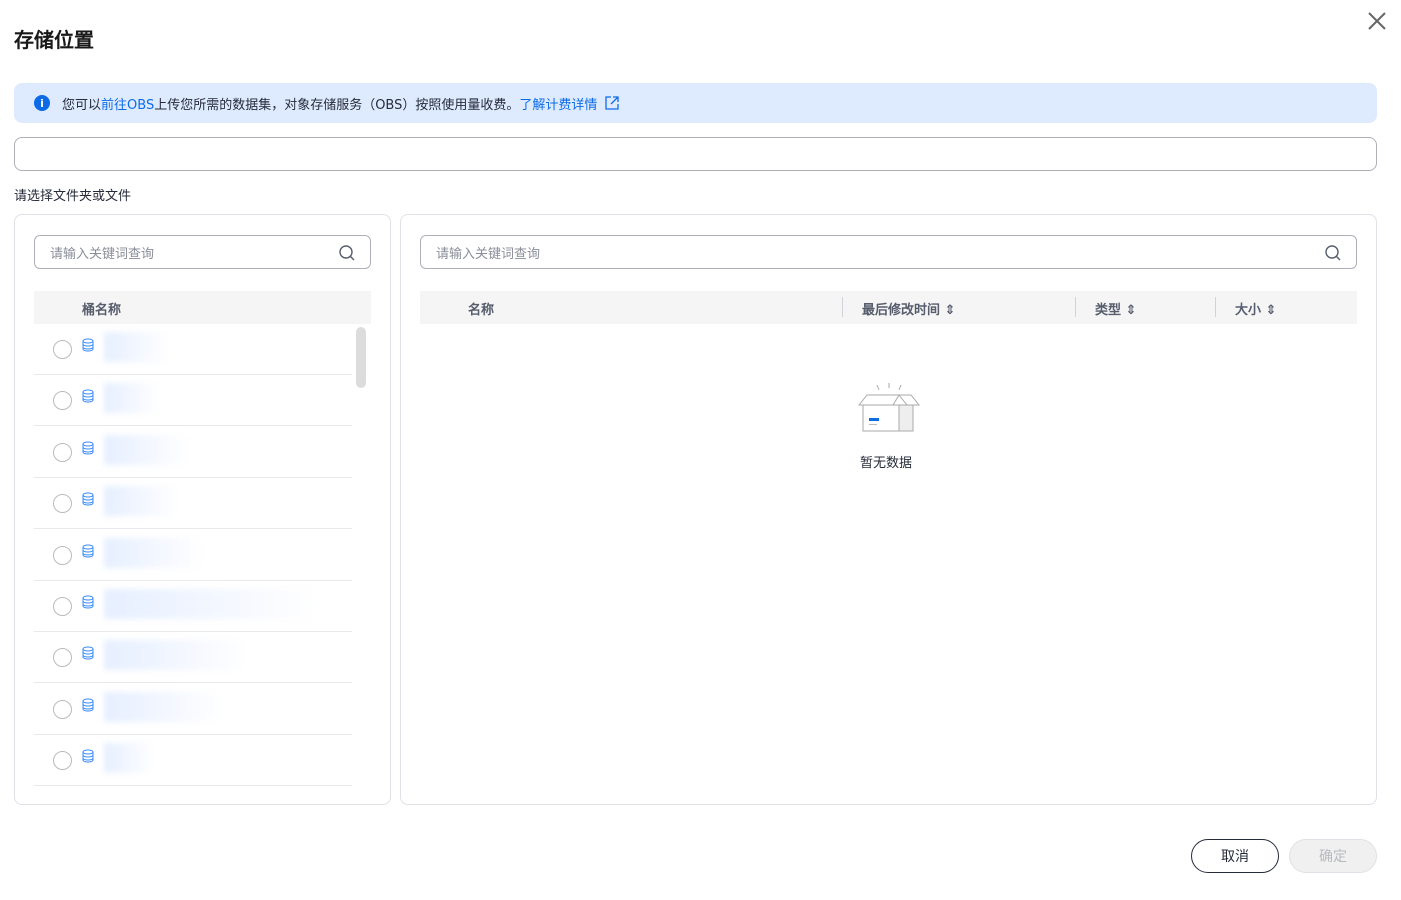 Image resolution: width=1401 pixels, height=900 pixels. What do you see at coordinates (558, 103) in the screenshot?
I see `billing-details-link: 了解计费详情` at bounding box center [558, 103].